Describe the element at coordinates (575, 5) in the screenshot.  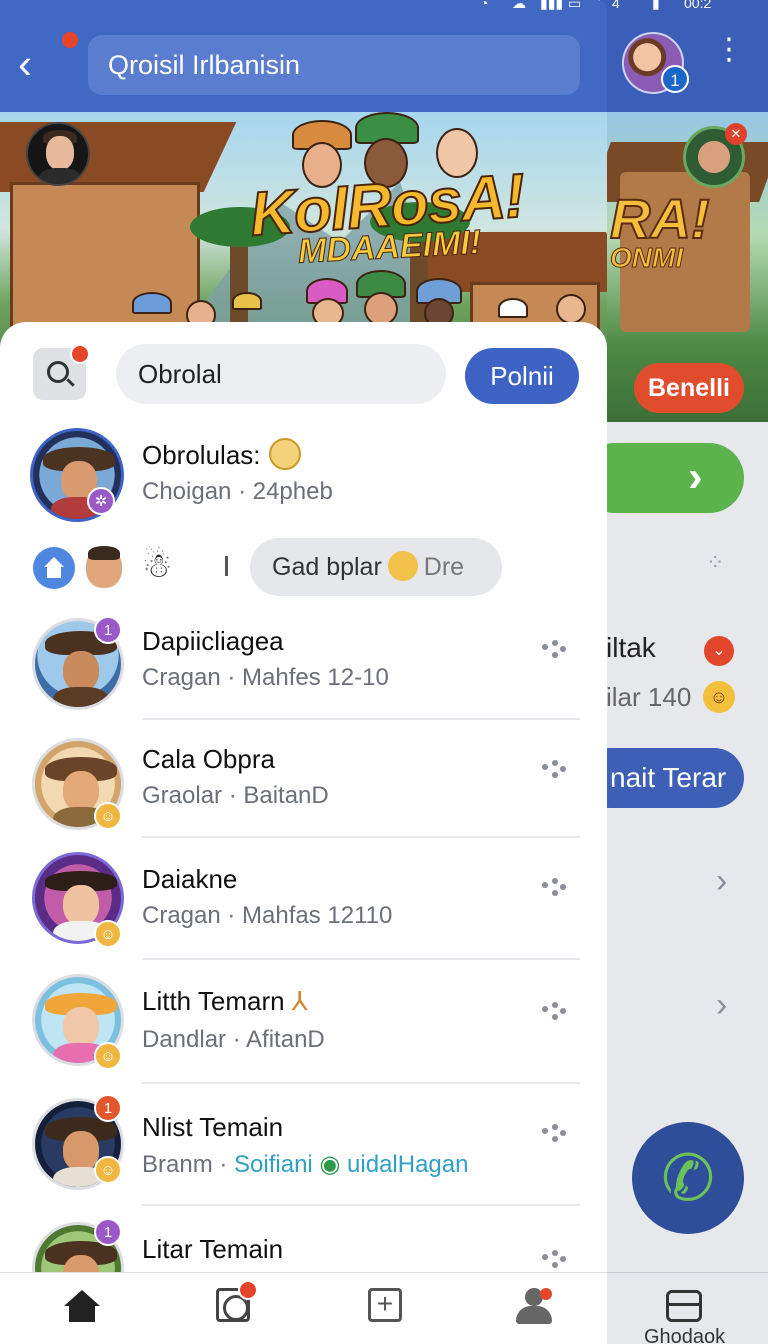
I see `battery-icon: ▭` at that location.